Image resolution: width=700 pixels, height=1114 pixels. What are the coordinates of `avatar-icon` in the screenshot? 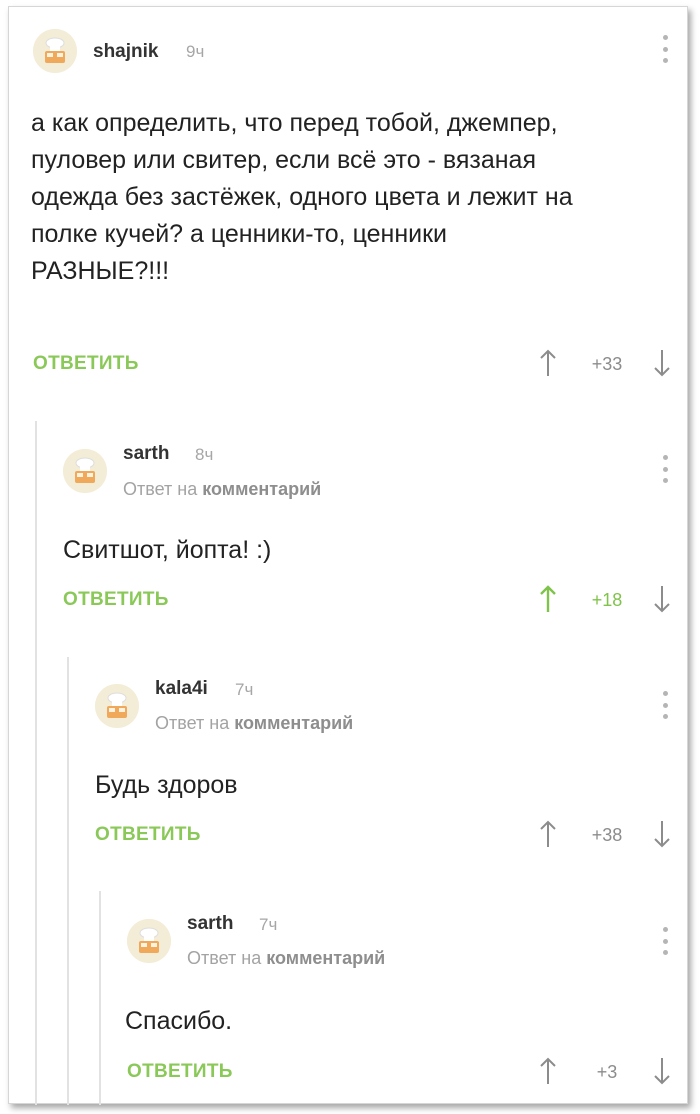 It's located at (149, 941).